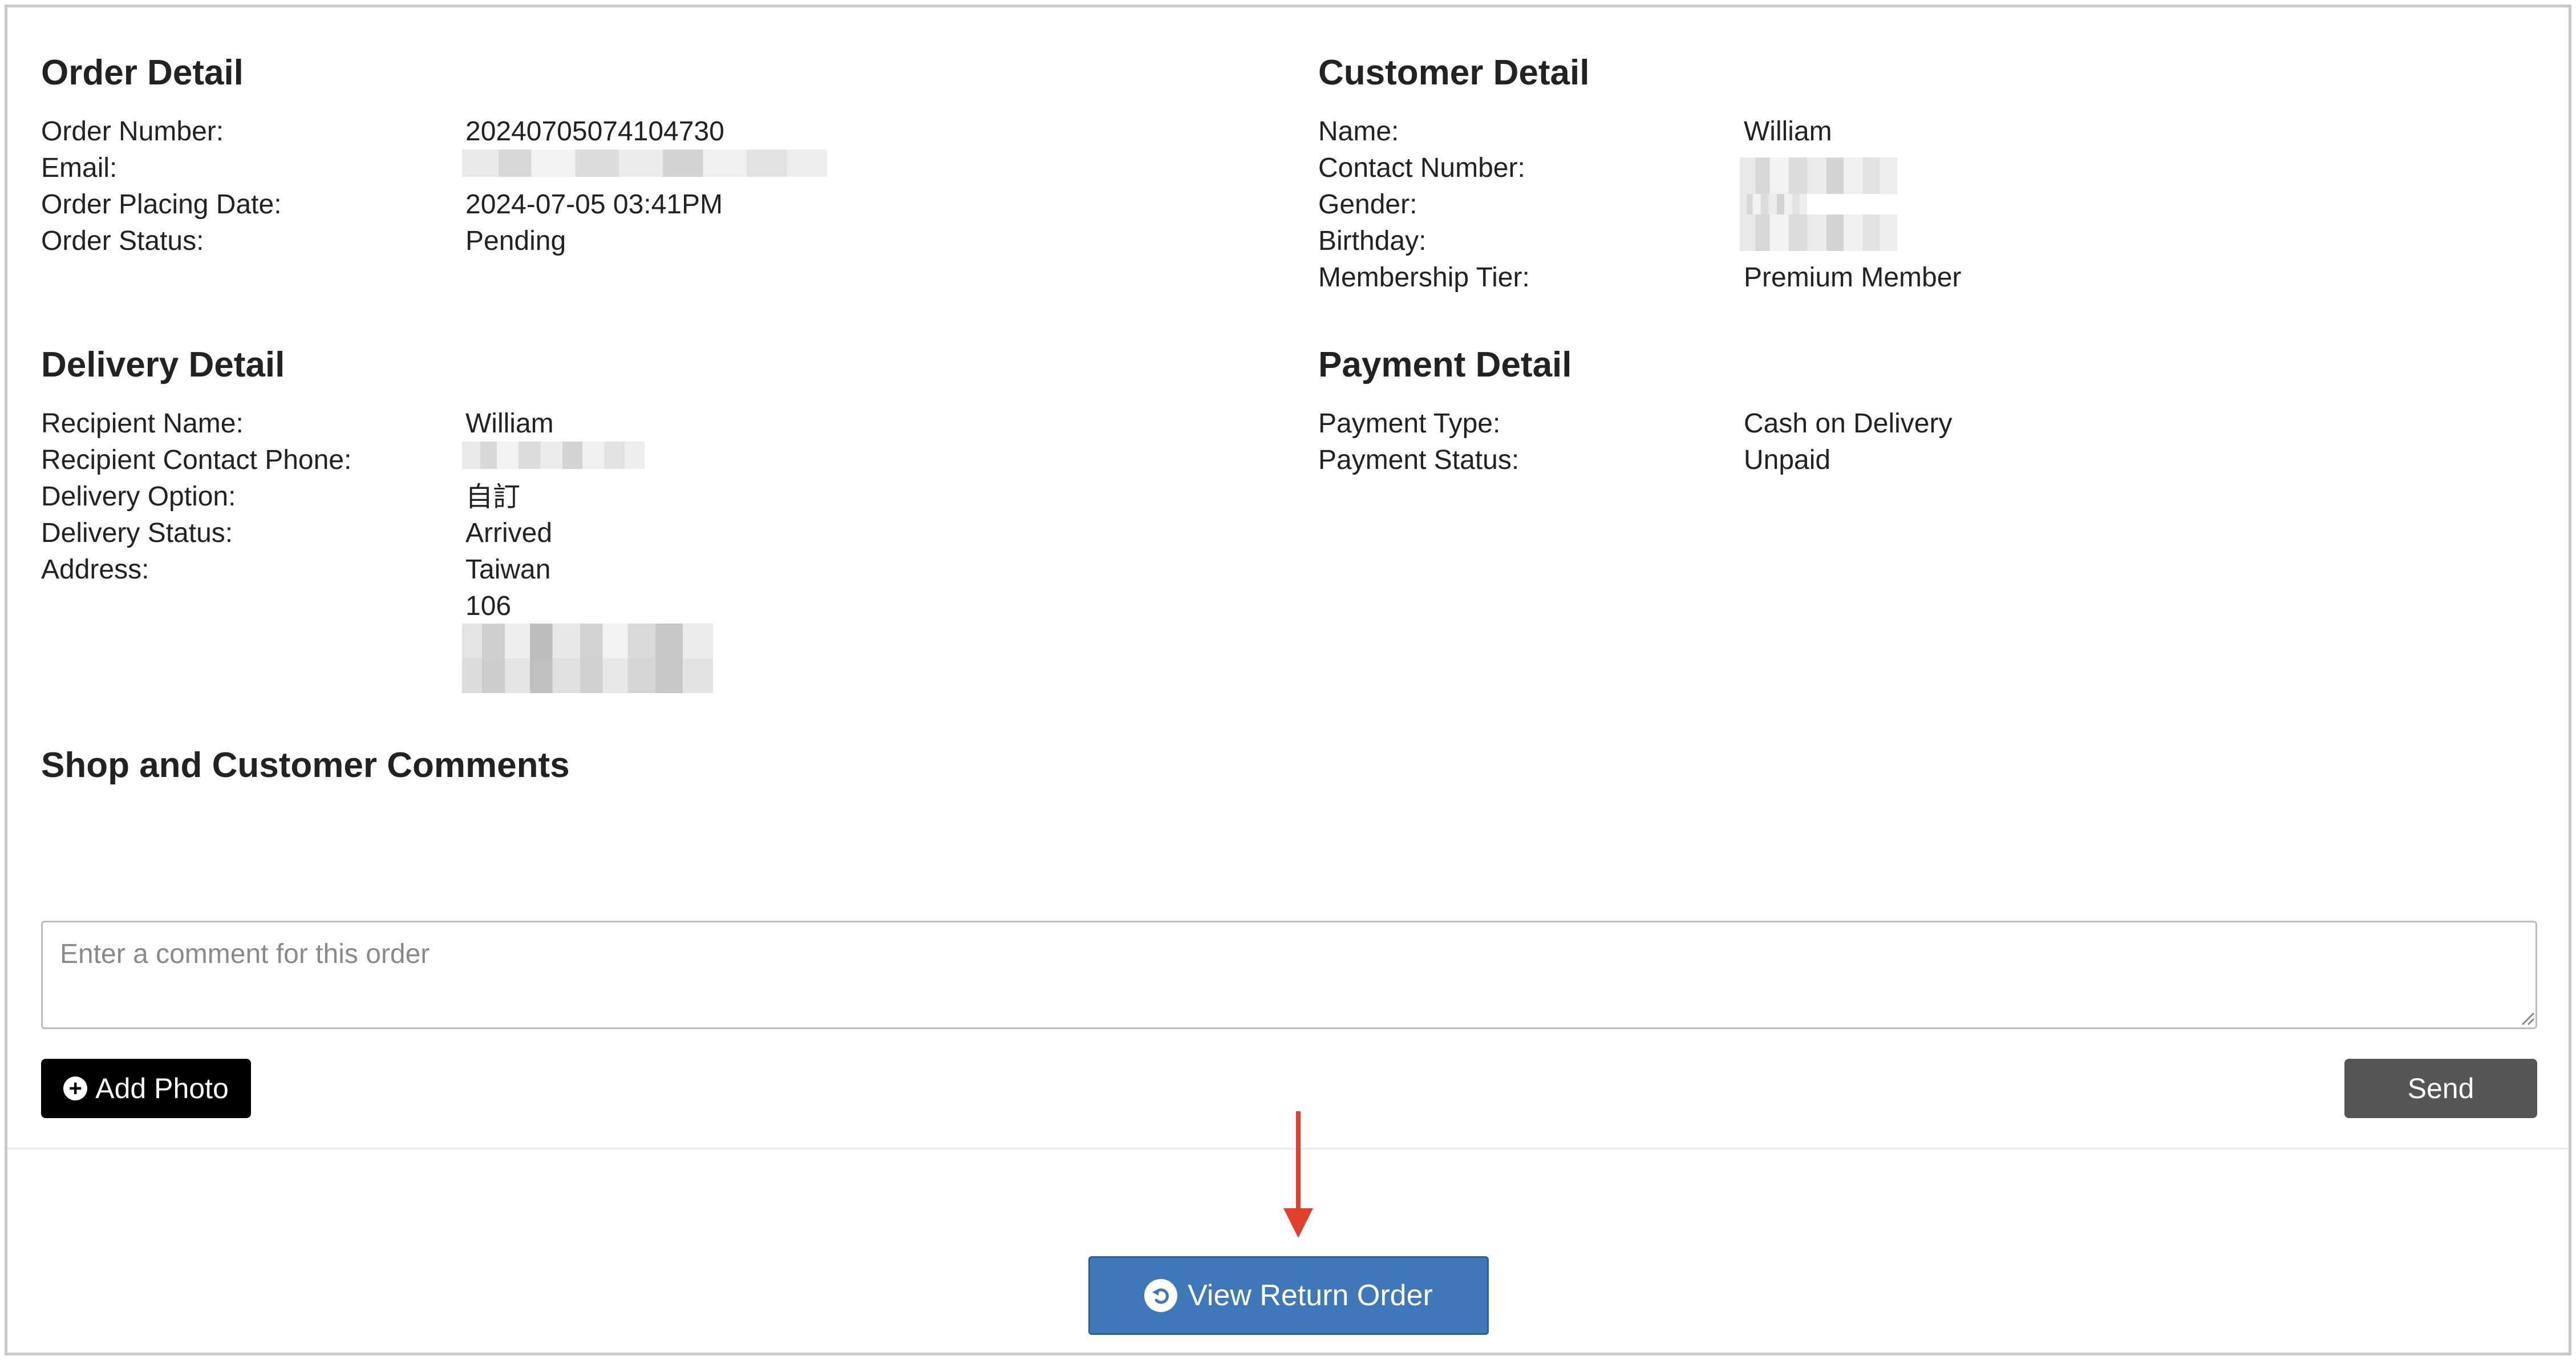 The height and width of the screenshot is (1360, 2576). Describe the element at coordinates (2440, 1088) in the screenshot. I see `send-button: Send` at that location.